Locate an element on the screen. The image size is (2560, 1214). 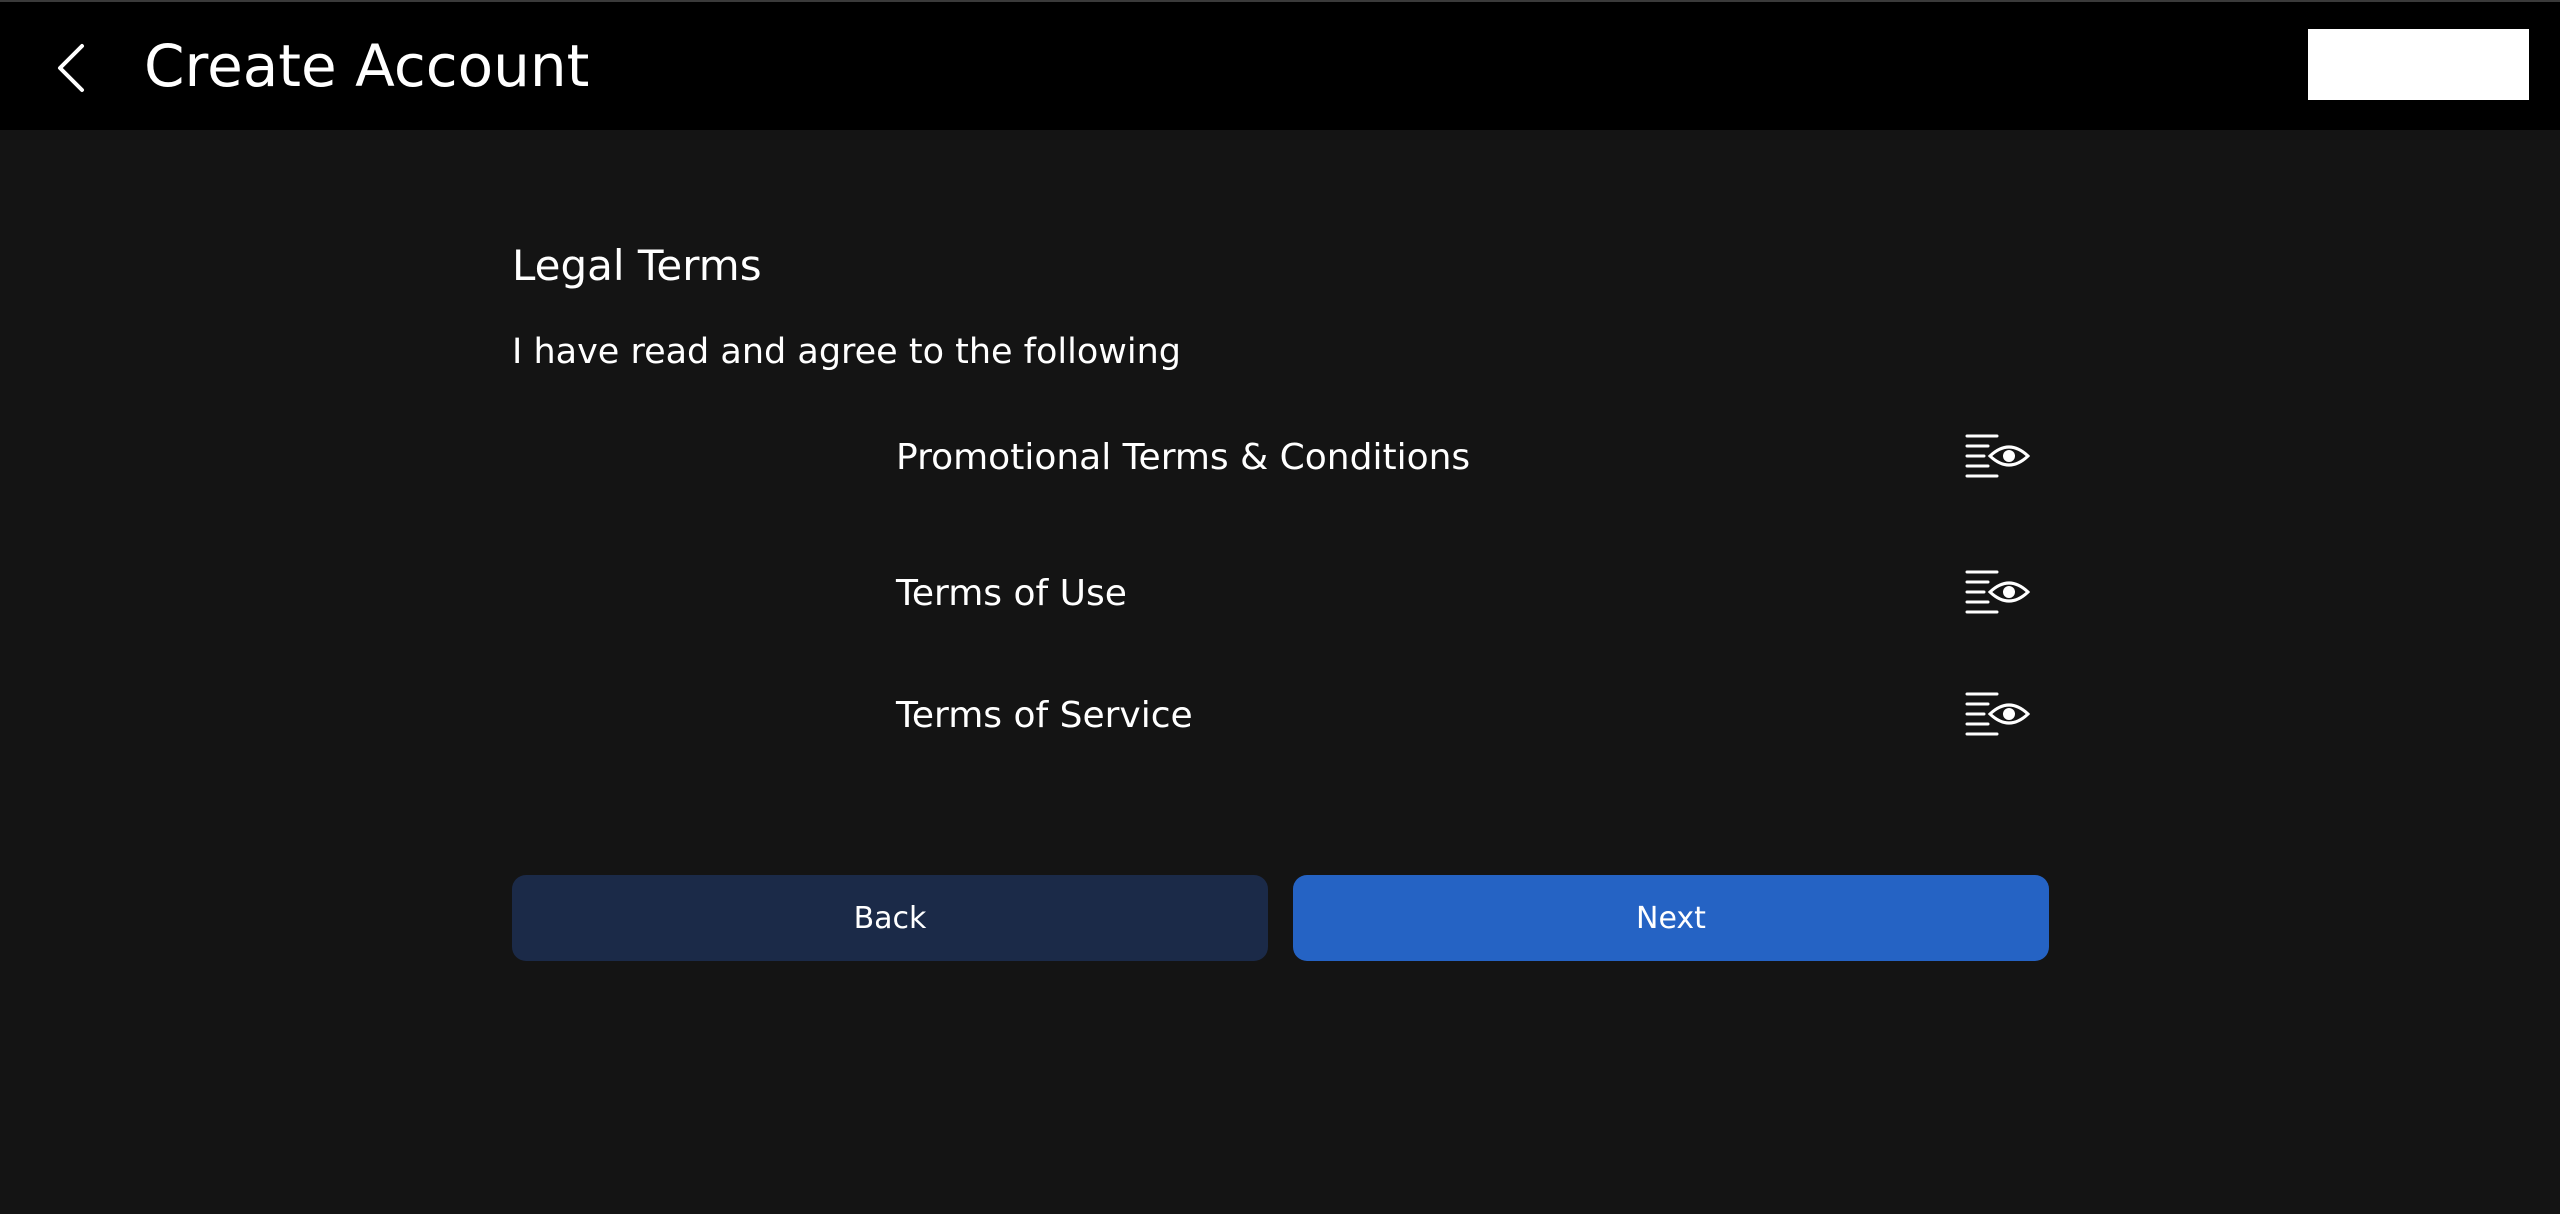
term-row-promotional: Promotional Terms & Conditions is located at coordinates (1463, 458).